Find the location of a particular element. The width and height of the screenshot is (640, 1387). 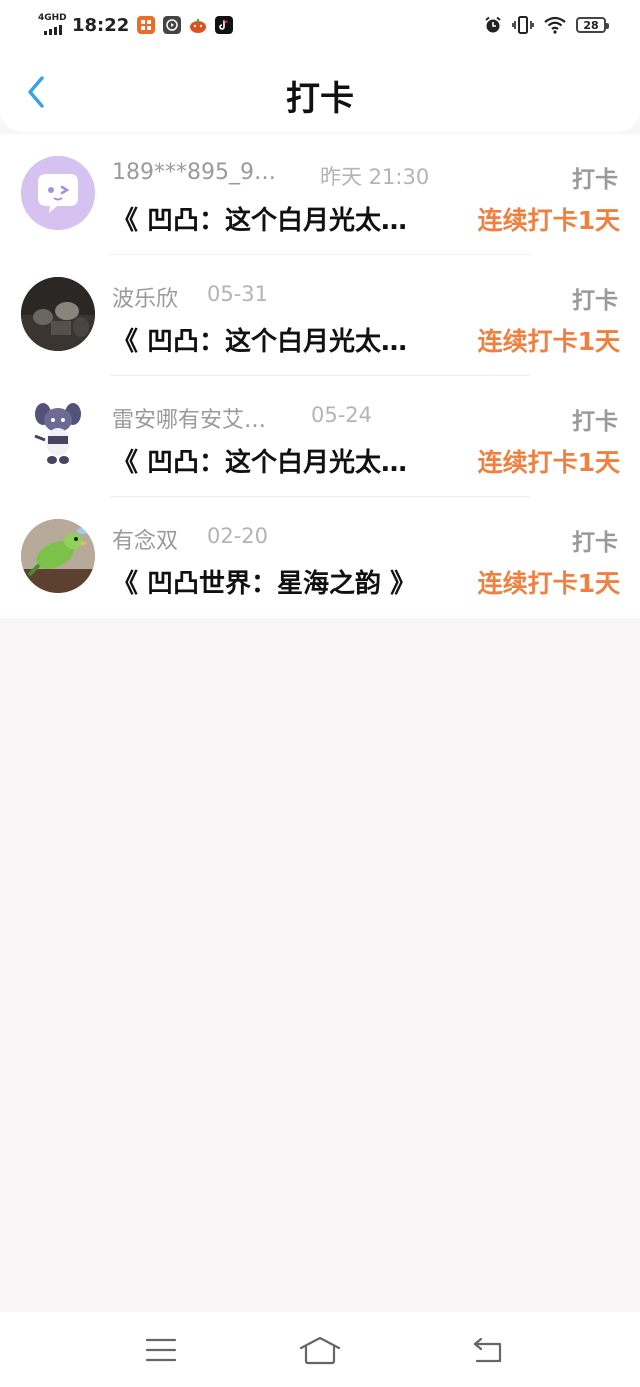

wifi-icon is located at coordinates (555, 25).